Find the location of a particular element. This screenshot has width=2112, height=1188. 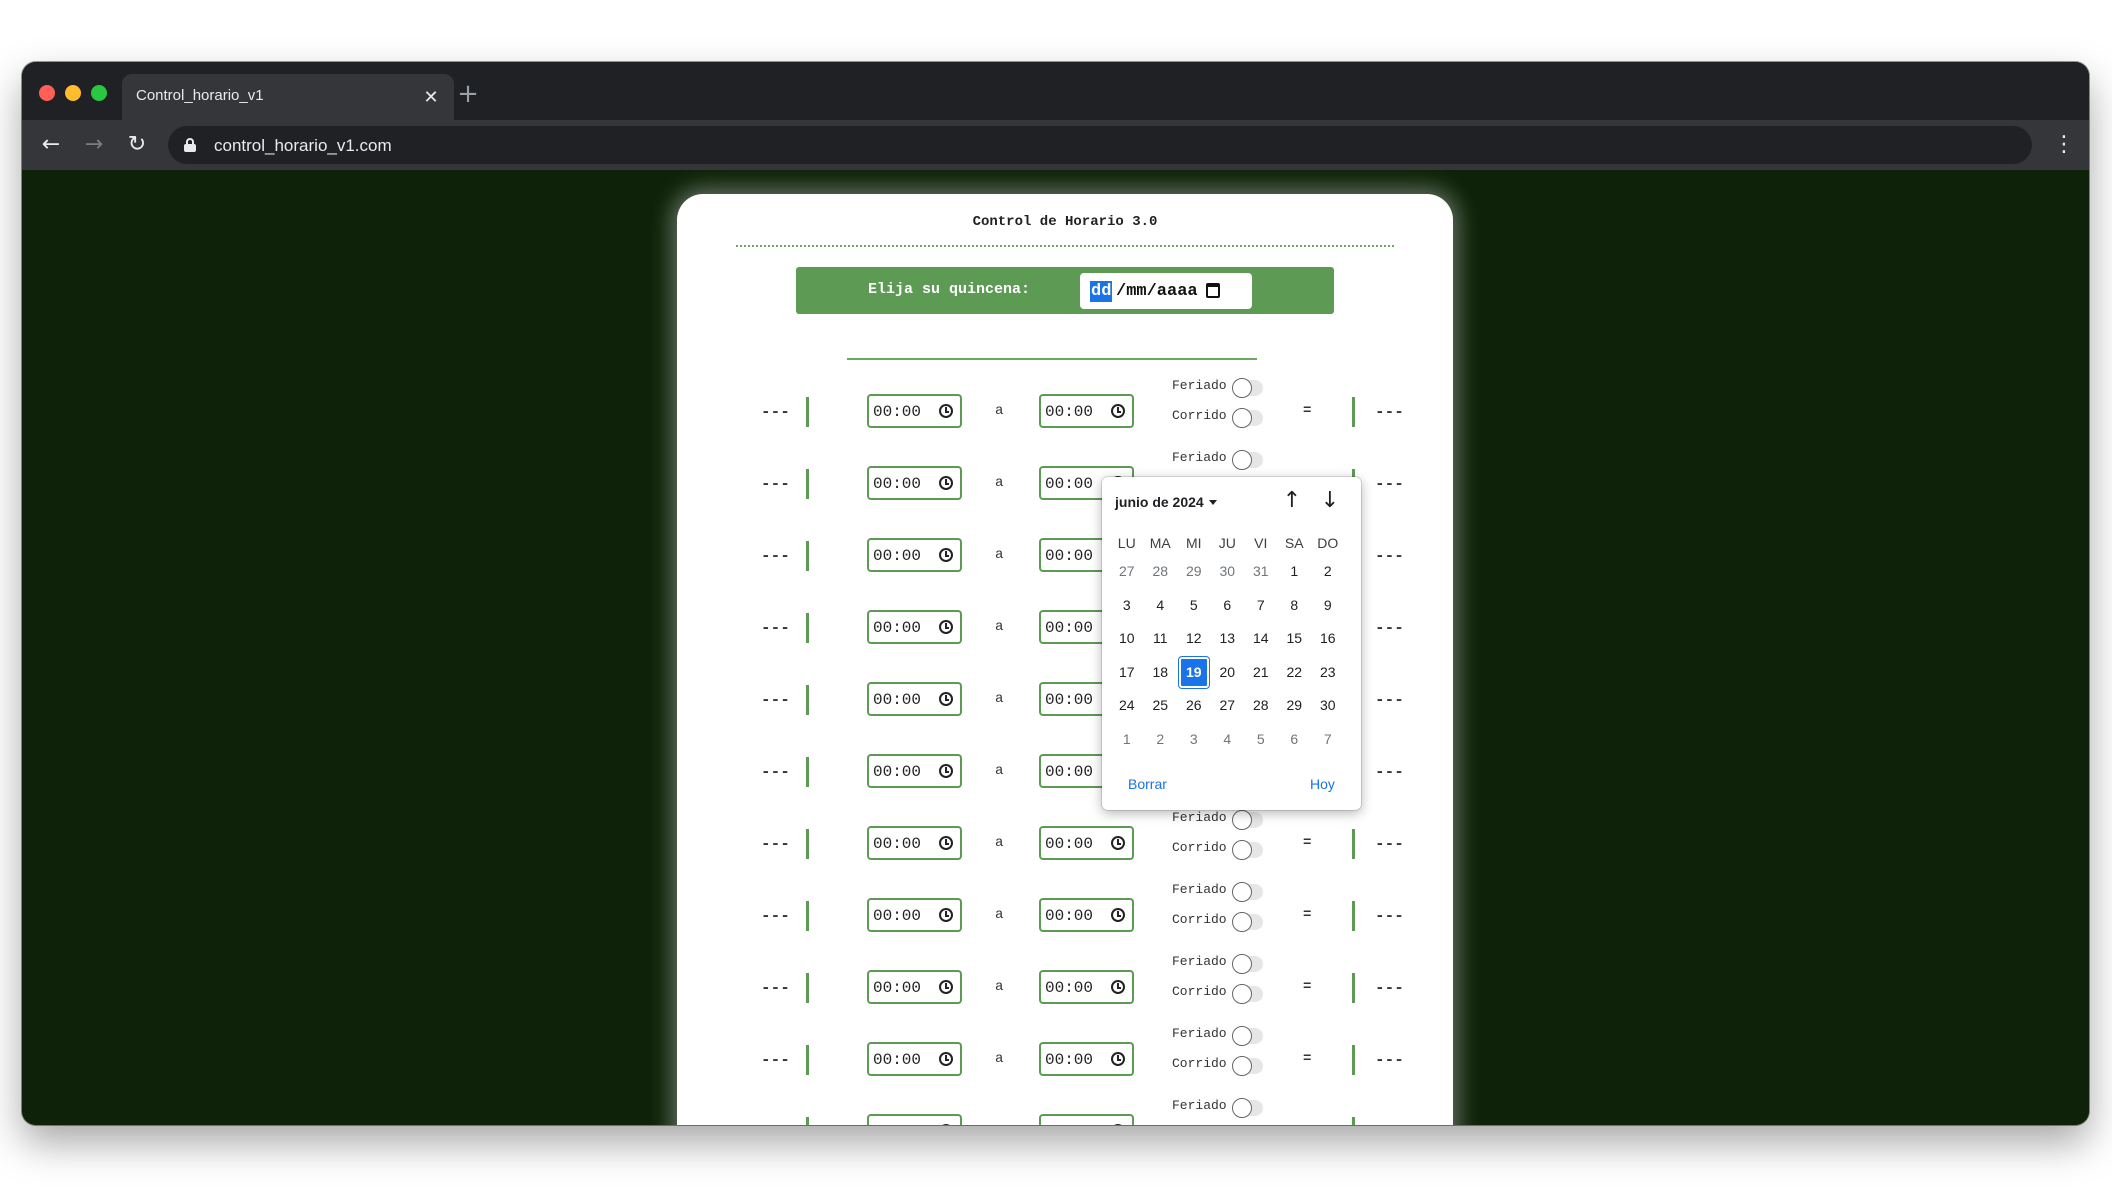

date-day-segment: dd is located at coordinates (1101, 291).